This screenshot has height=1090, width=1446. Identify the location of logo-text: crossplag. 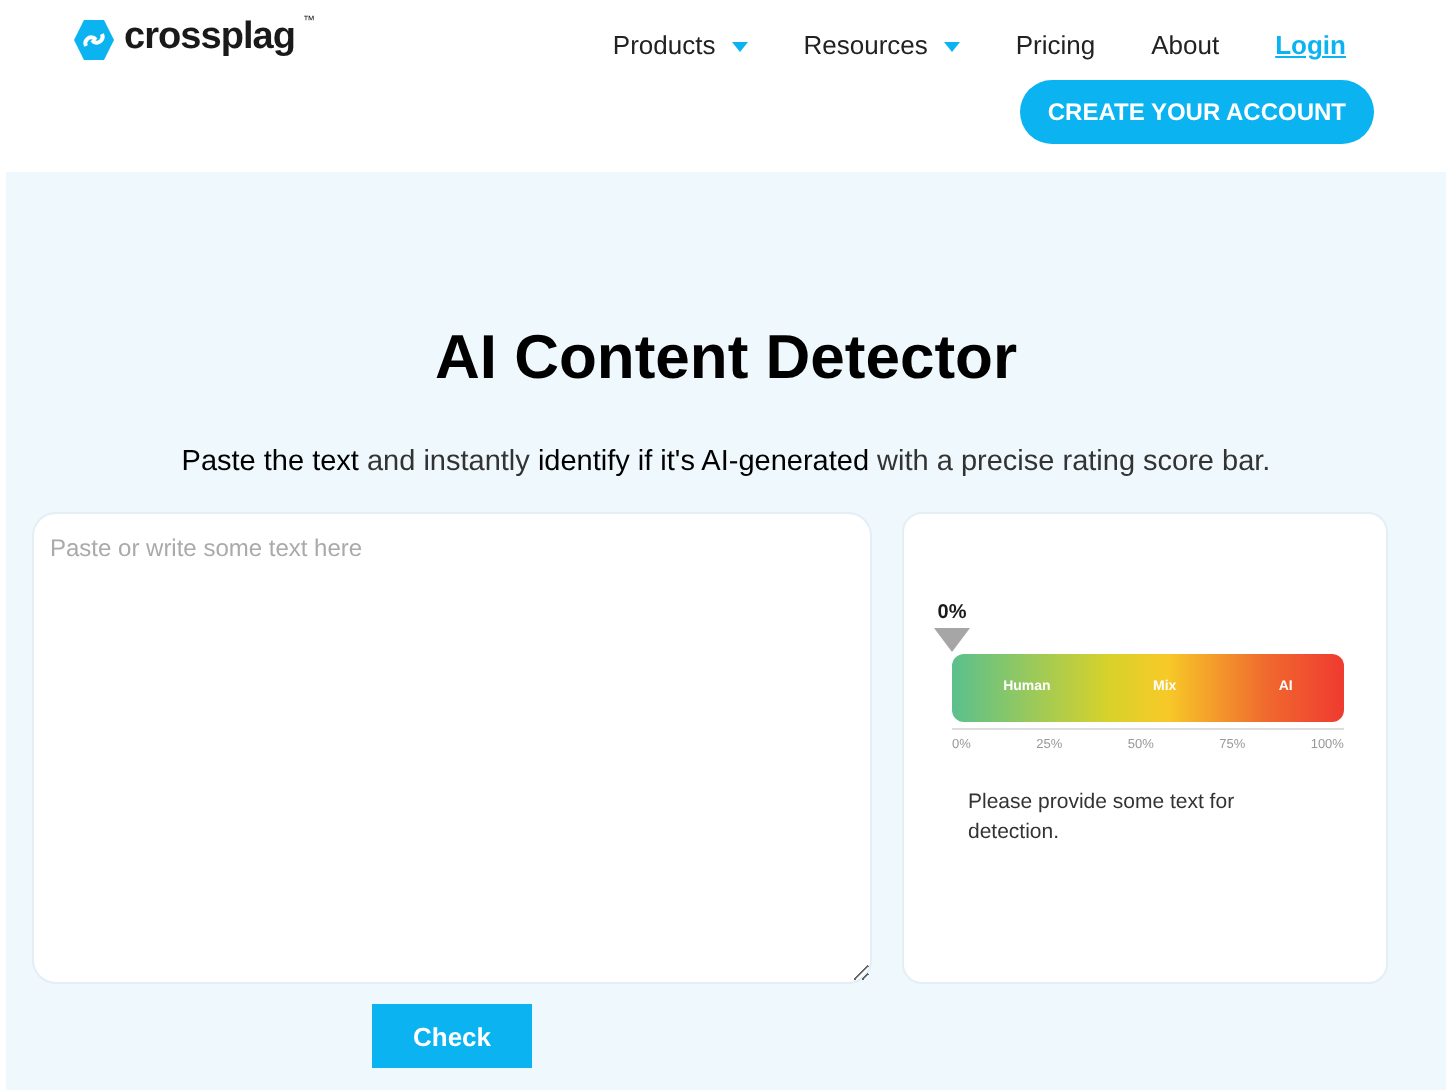
(209, 38).